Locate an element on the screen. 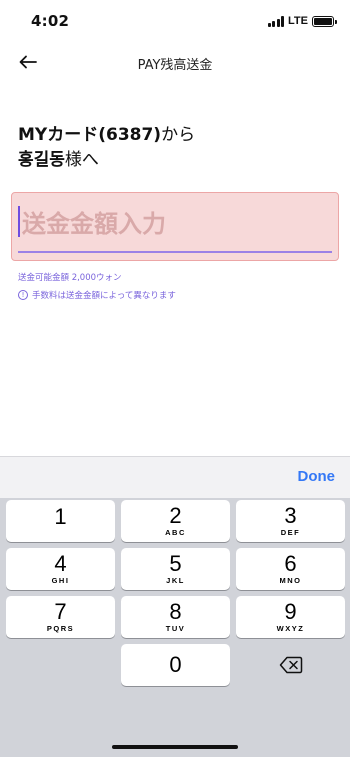 The image size is (350, 757). recipient-suffix: 様へ is located at coordinates (81, 160).